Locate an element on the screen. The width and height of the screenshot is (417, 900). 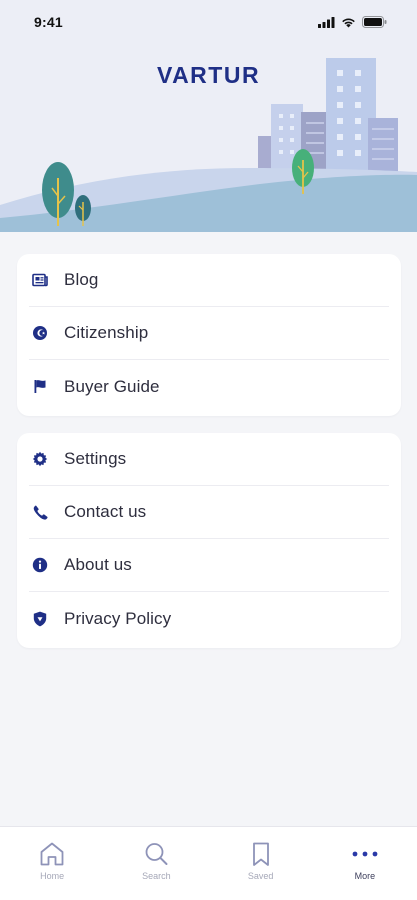
menu-item-label: Citizenship is located at coordinates (106, 332).